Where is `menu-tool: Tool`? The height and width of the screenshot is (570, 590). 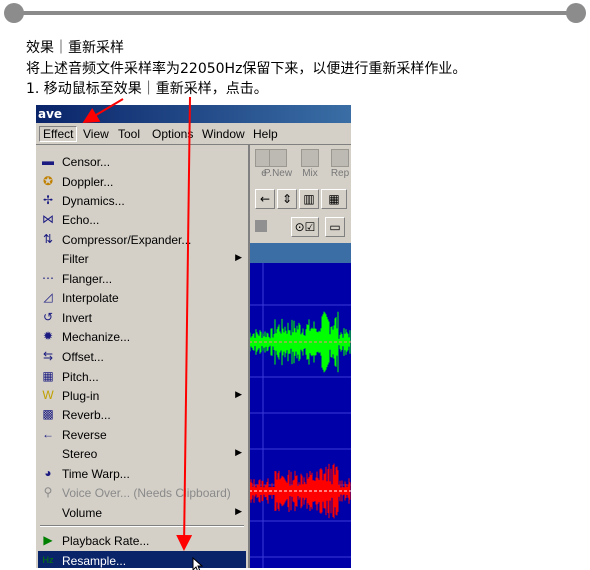
menu-tool: Tool is located at coordinates (129, 134).